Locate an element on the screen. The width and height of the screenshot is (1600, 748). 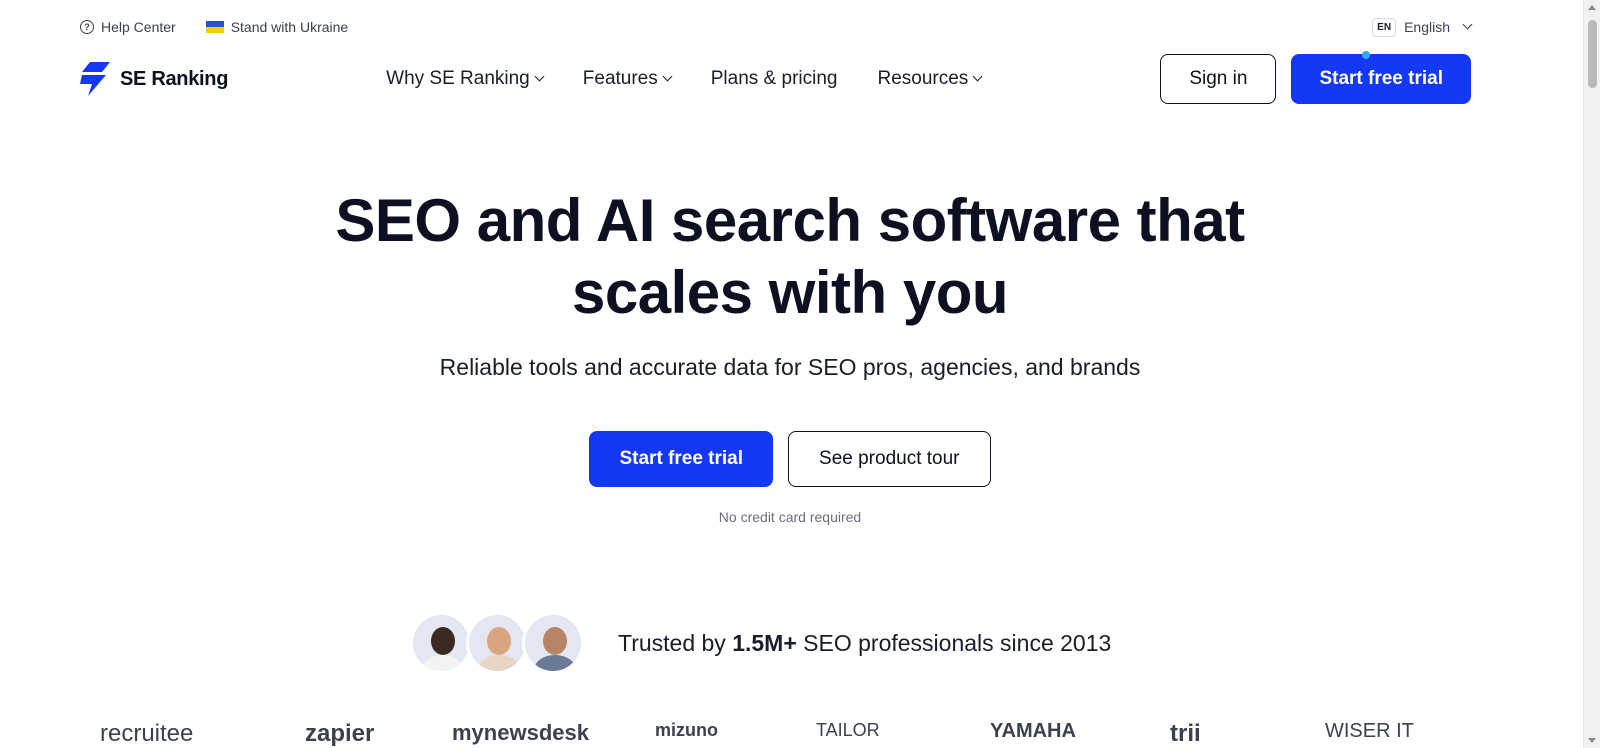
stand-with-ukraine-link: Stand with Ukraine is located at coordinates (277, 27).